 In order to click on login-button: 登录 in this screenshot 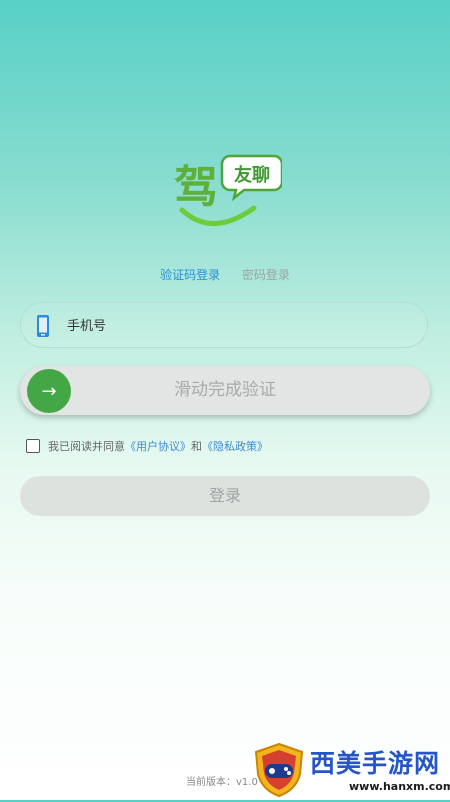, I will do `click(225, 496)`.